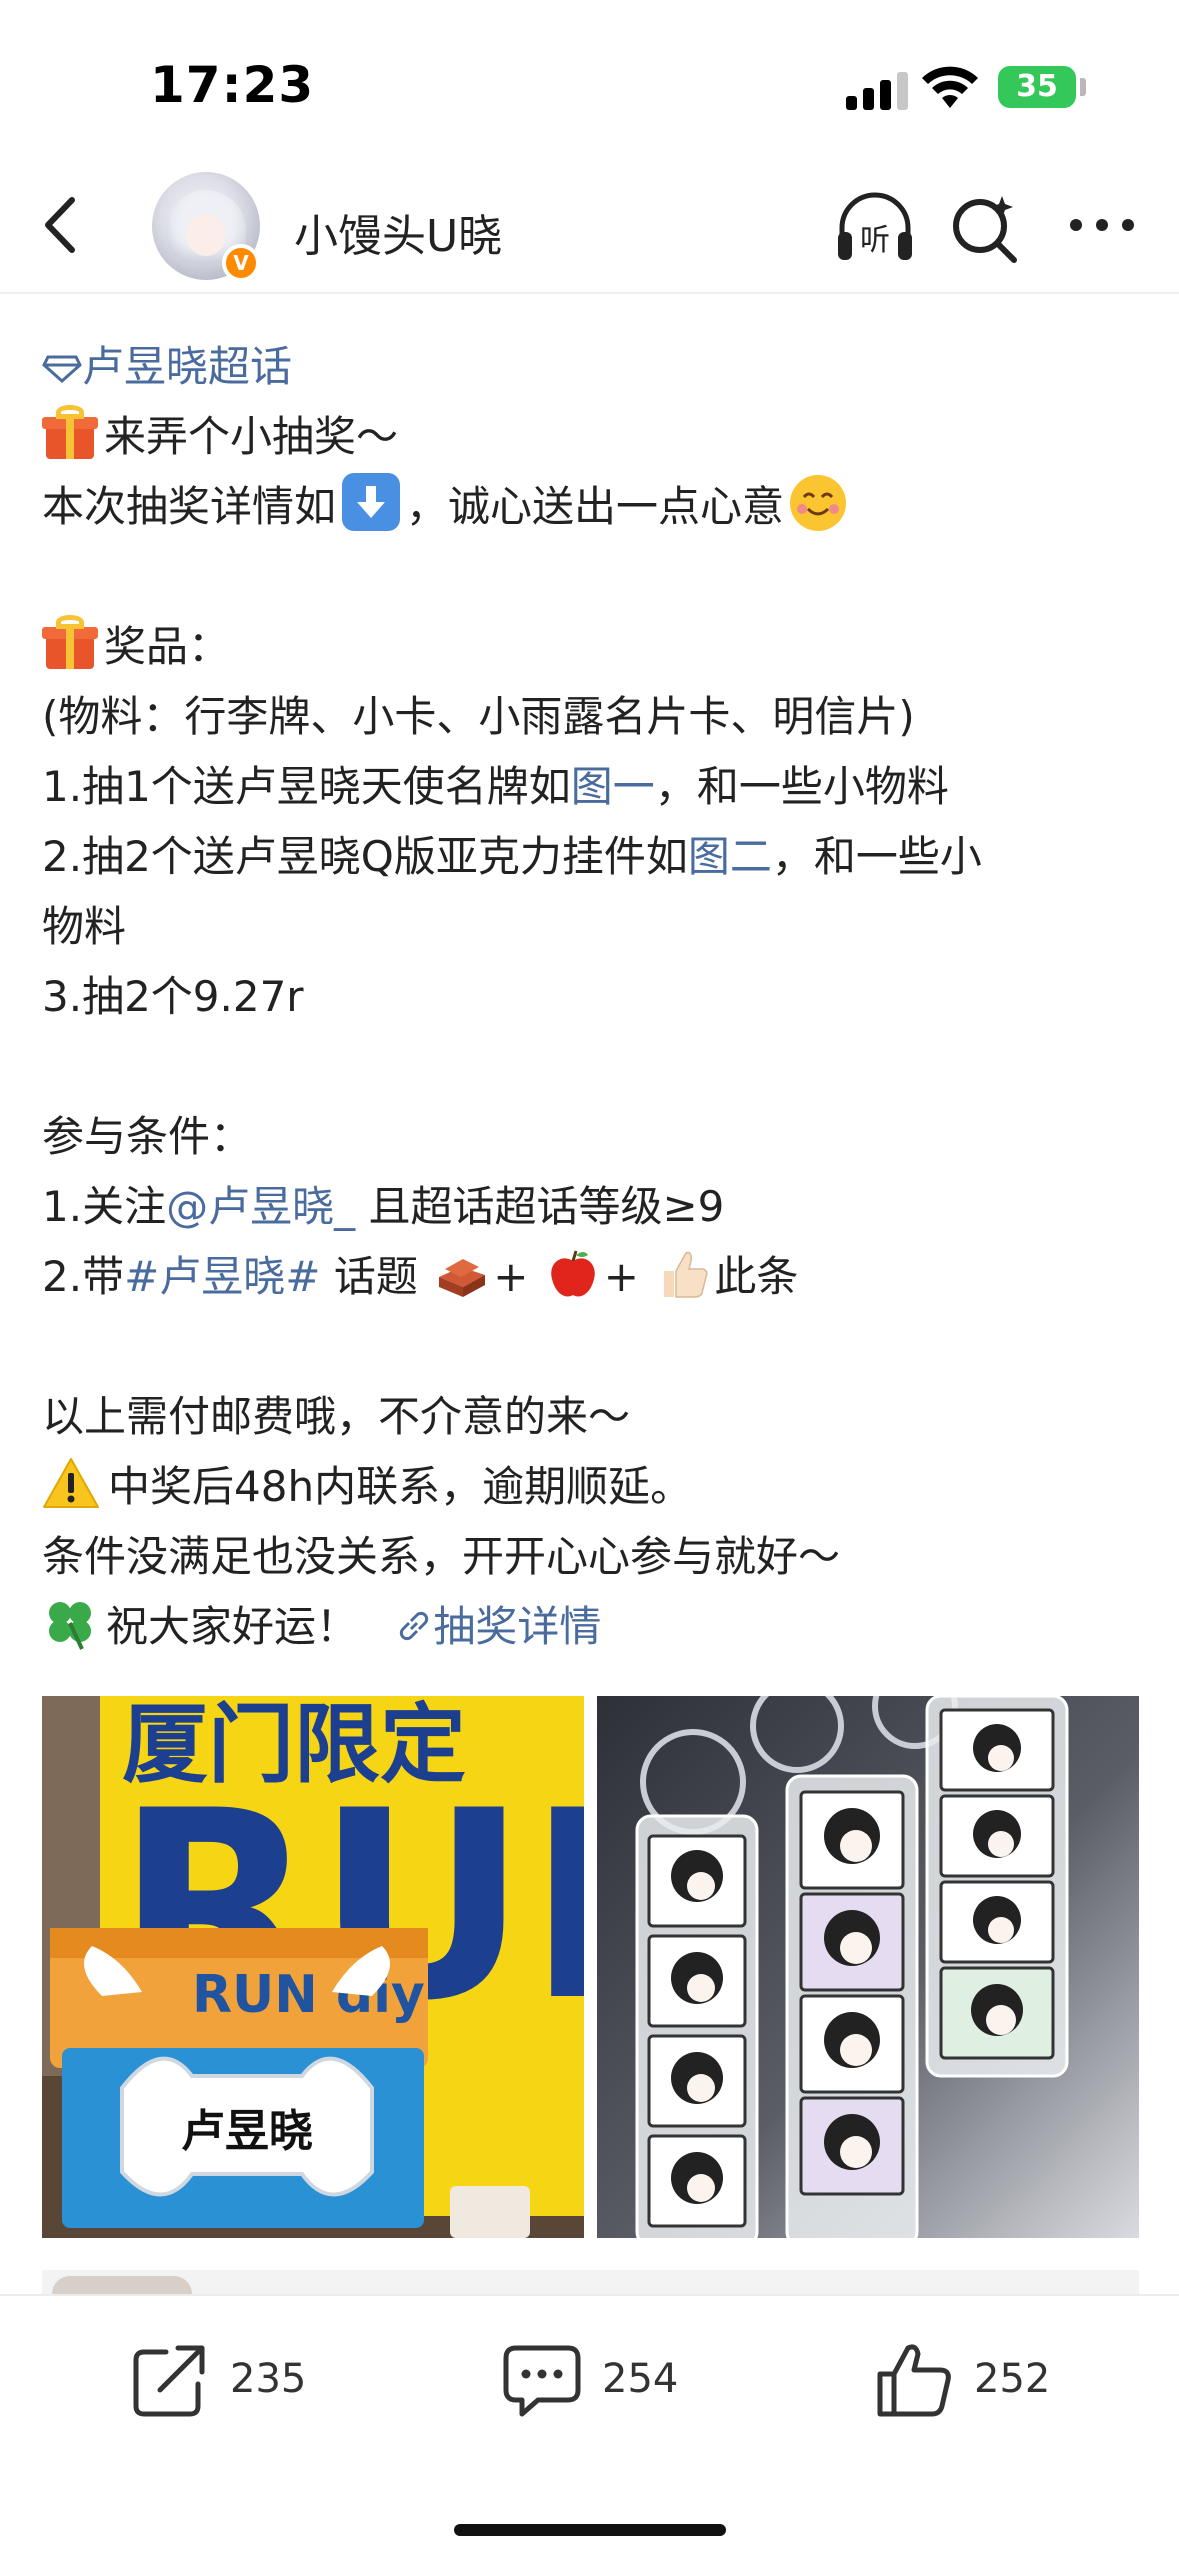 This screenshot has width=1179, height=2556. I want to click on prize2-text-b: ，和一些小, so click(876, 856).